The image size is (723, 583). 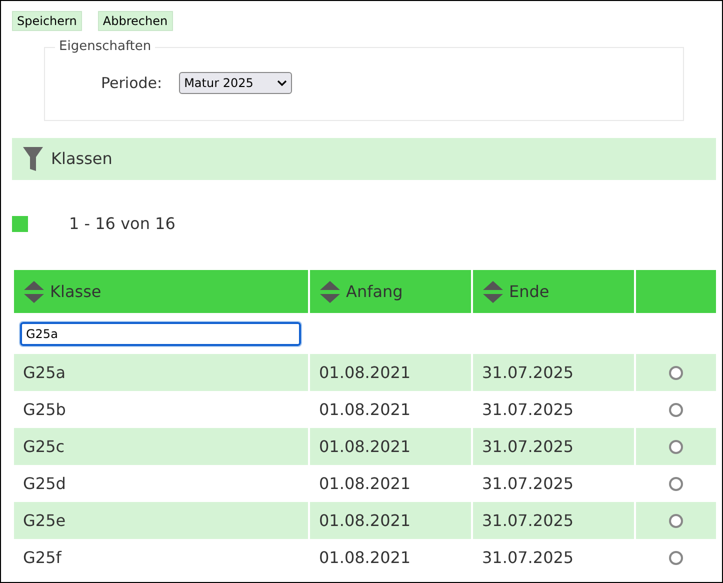 I want to click on field-label: Periode:, so click(x=131, y=83).